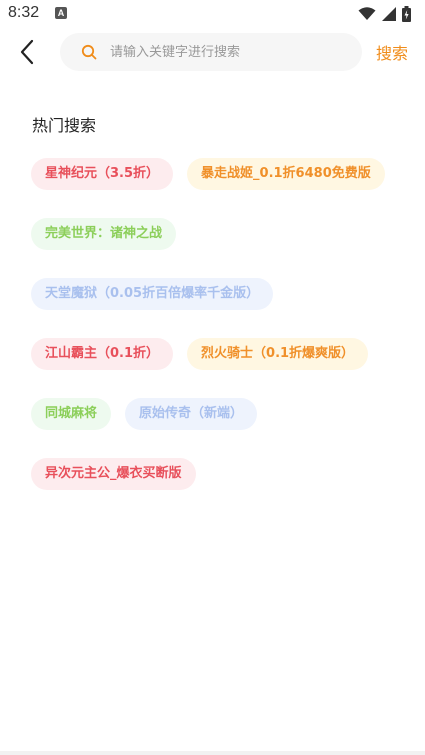 The image size is (425, 755). I want to click on status-bar: 8:32 A, so click(212, 14).